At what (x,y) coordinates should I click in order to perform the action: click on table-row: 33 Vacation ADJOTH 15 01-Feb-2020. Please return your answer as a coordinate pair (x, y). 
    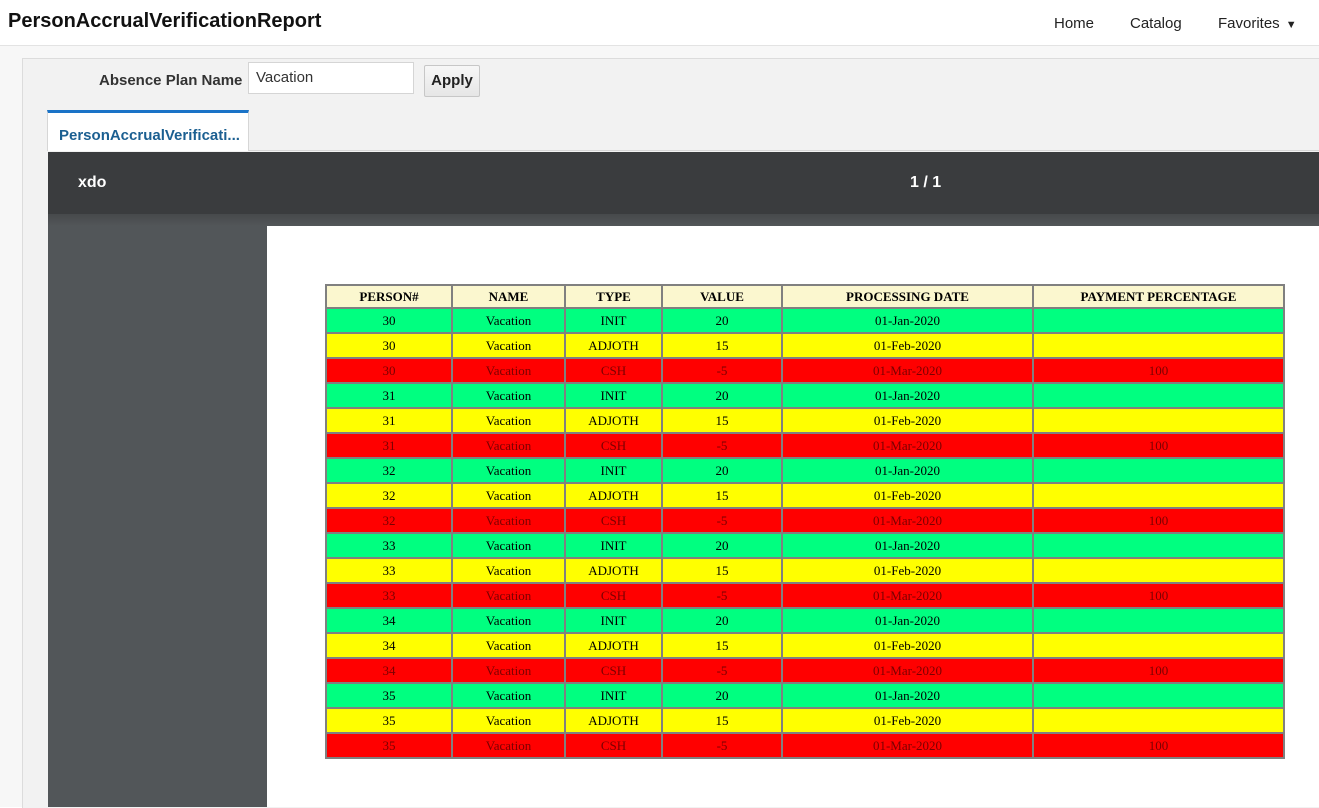
    Looking at the image, I should click on (805, 570).